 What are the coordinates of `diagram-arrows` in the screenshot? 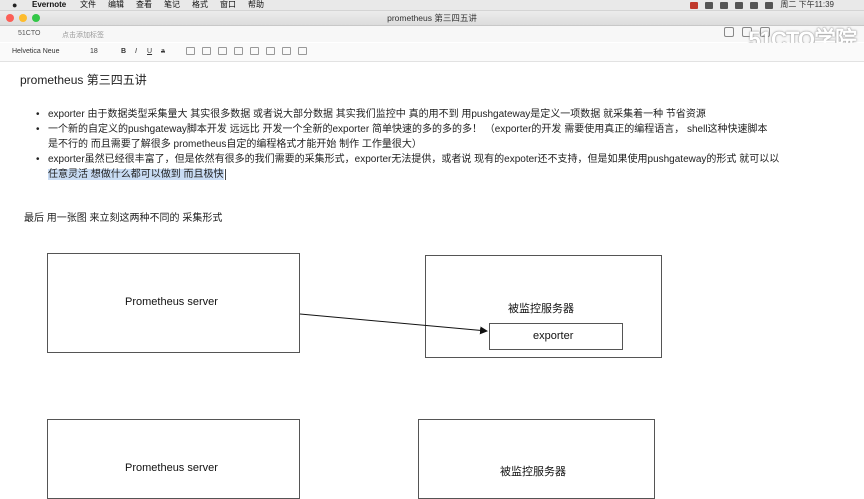 It's located at (393, 324).